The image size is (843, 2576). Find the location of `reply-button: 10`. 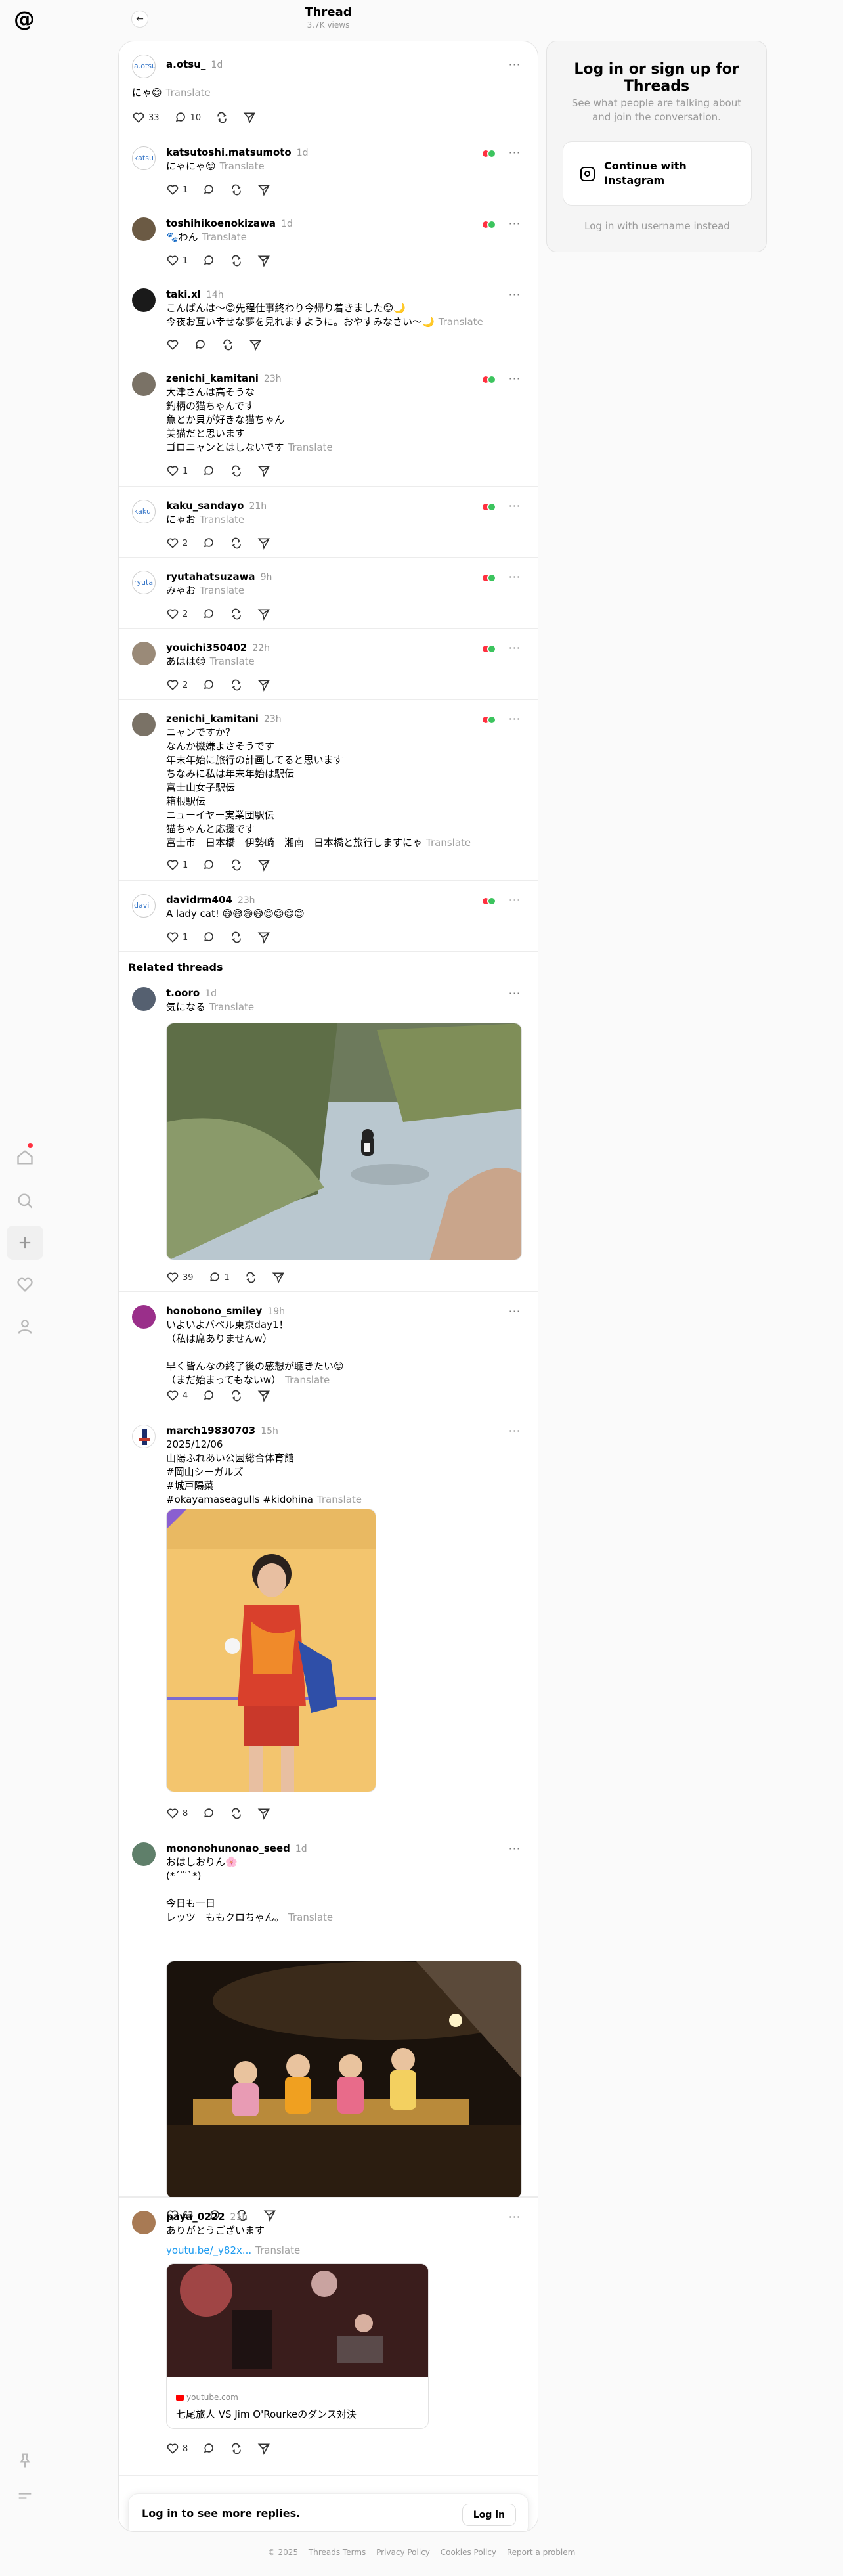

reply-button: 10 is located at coordinates (187, 118).